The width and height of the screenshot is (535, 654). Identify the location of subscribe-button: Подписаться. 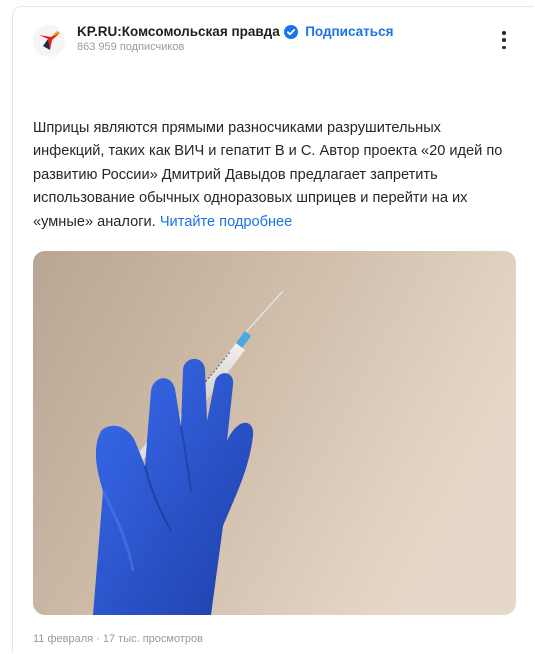
(349, 31).